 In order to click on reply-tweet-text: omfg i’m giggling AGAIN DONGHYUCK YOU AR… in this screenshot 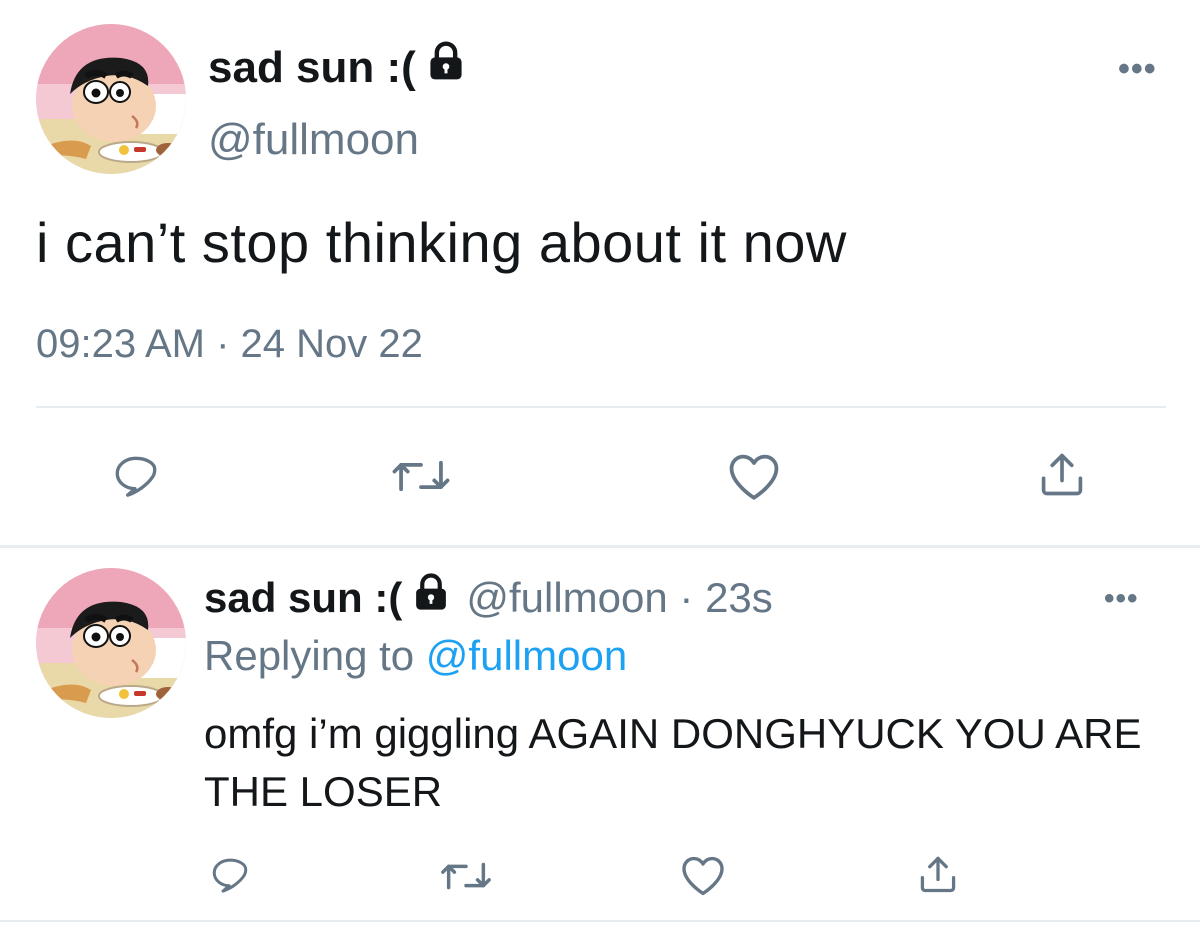, I will do `click(673, 762)`.